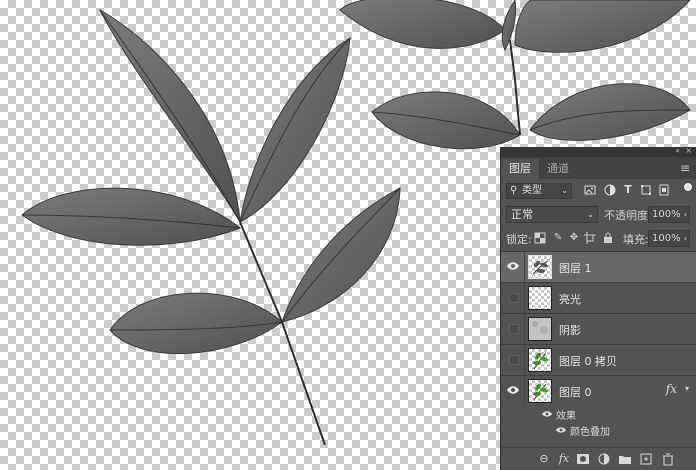 This screenshot has width=696, height=470. Describe the element at coordinates (664, 190) in the screenshot. I see `smart-object-filter-icon` at that location.